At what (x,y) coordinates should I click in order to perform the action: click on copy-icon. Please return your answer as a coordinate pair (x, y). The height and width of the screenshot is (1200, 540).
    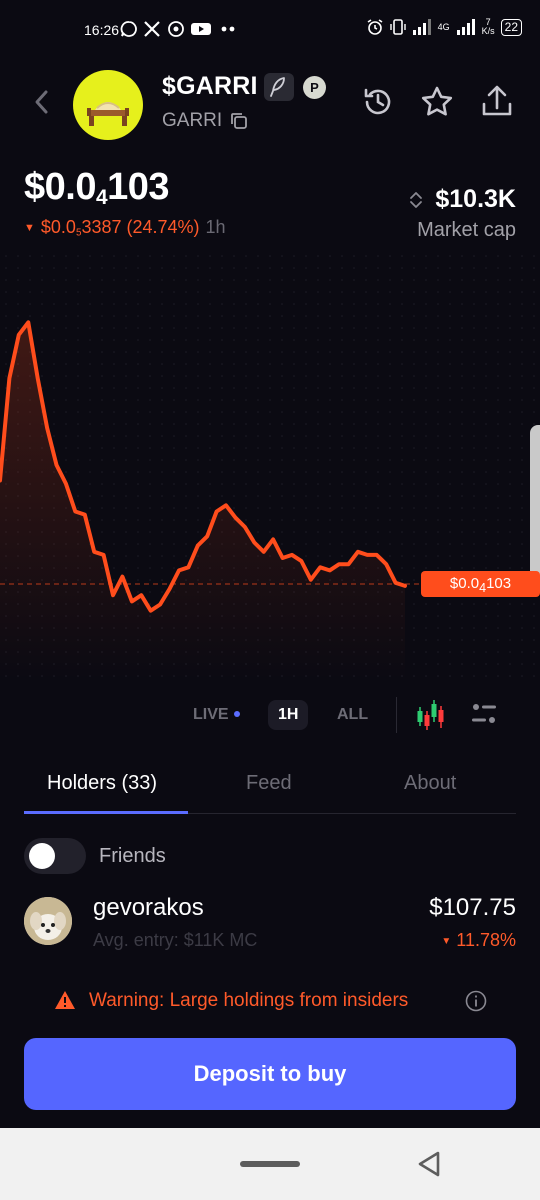
    Looking at the image, I should click on (239, 121).